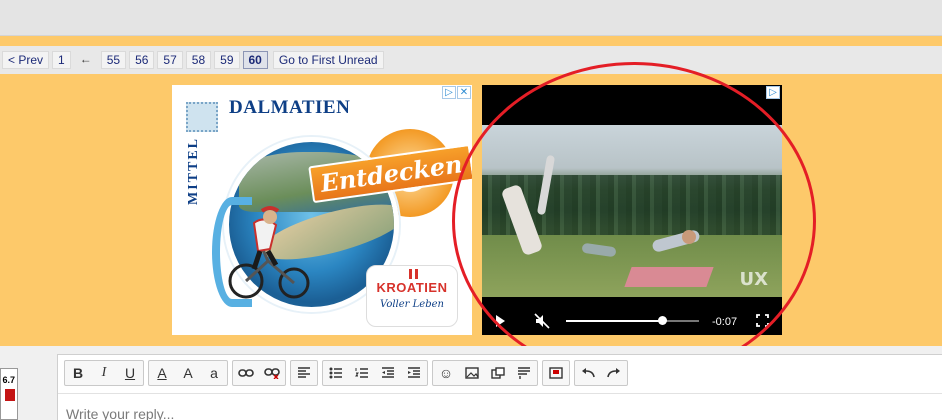 Image resolution: width=942 pixels, height=420 pixels. I want to click on avatar-mark, so click(10, 395).